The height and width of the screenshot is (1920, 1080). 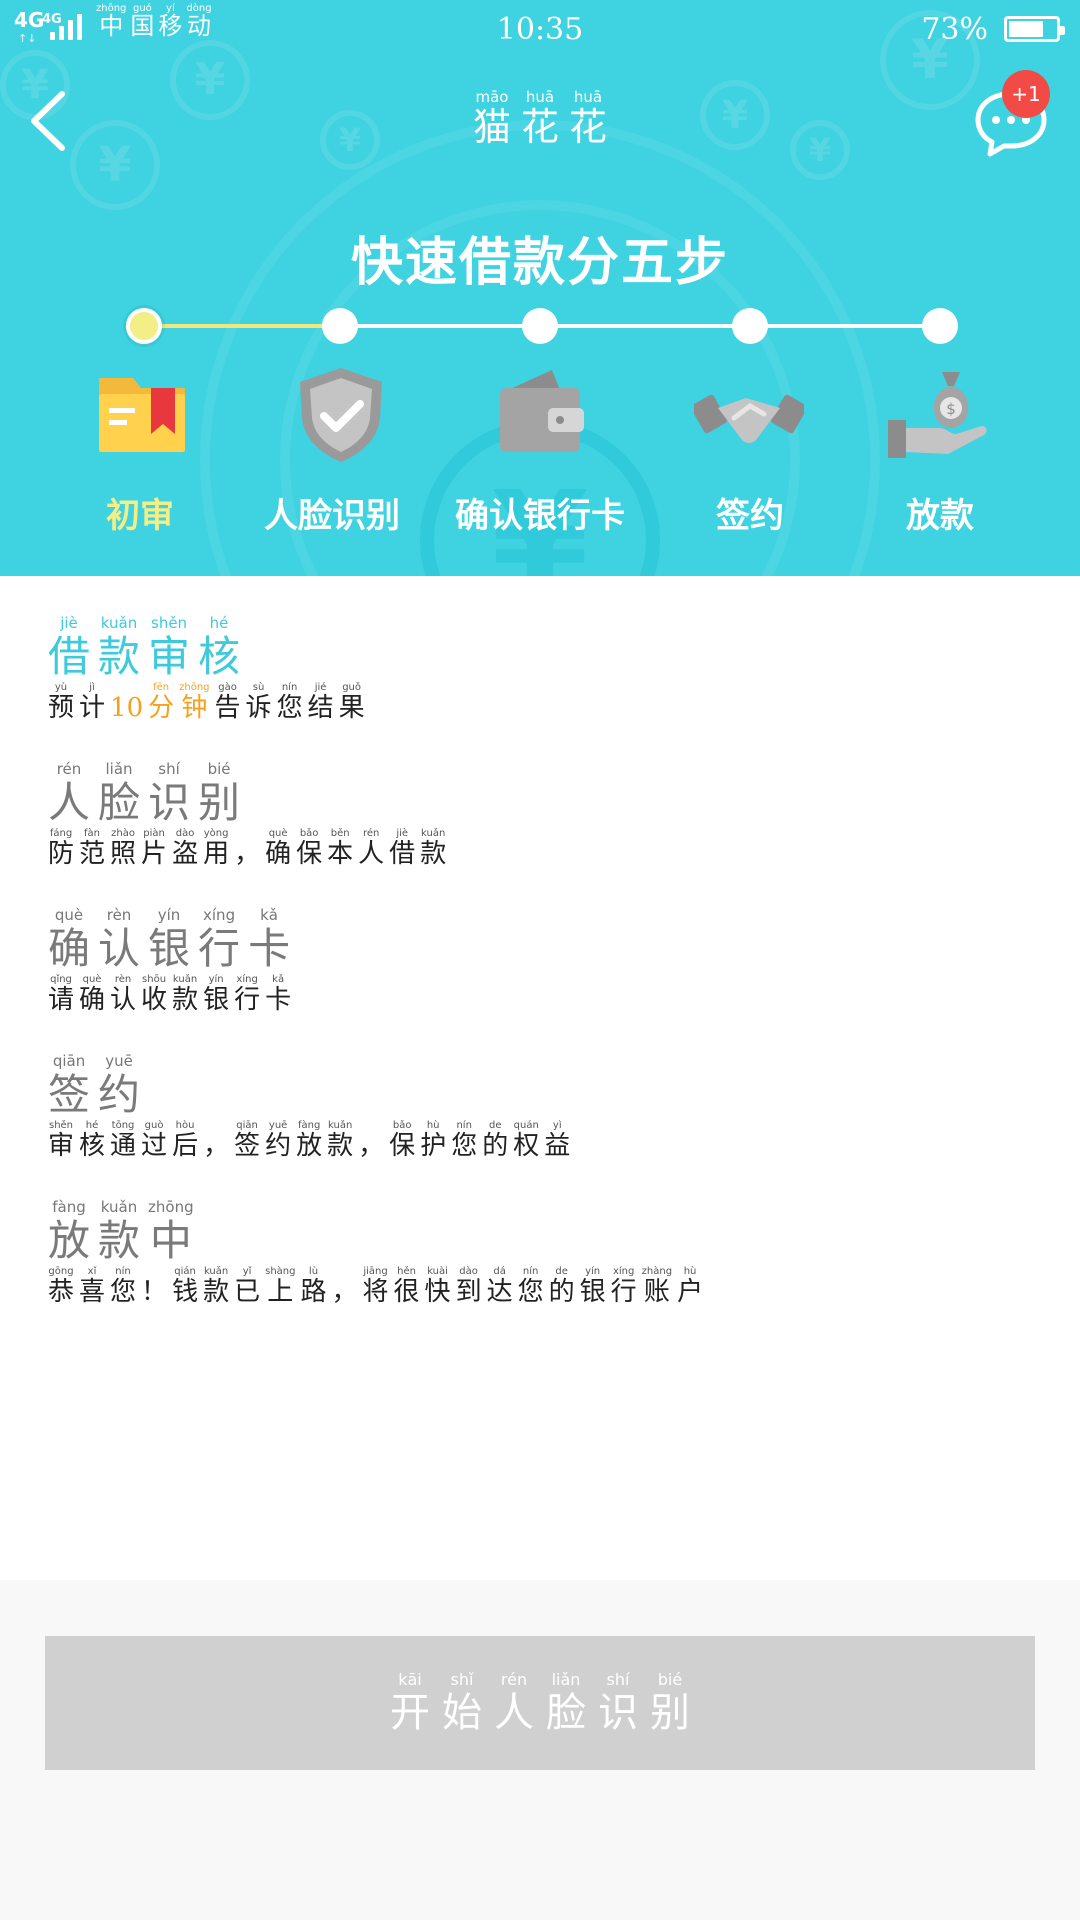 What do you see at coordinates (194, 688) in the screenshot?
I see `pinyin: zhōng` at bounding box center [194, 688].